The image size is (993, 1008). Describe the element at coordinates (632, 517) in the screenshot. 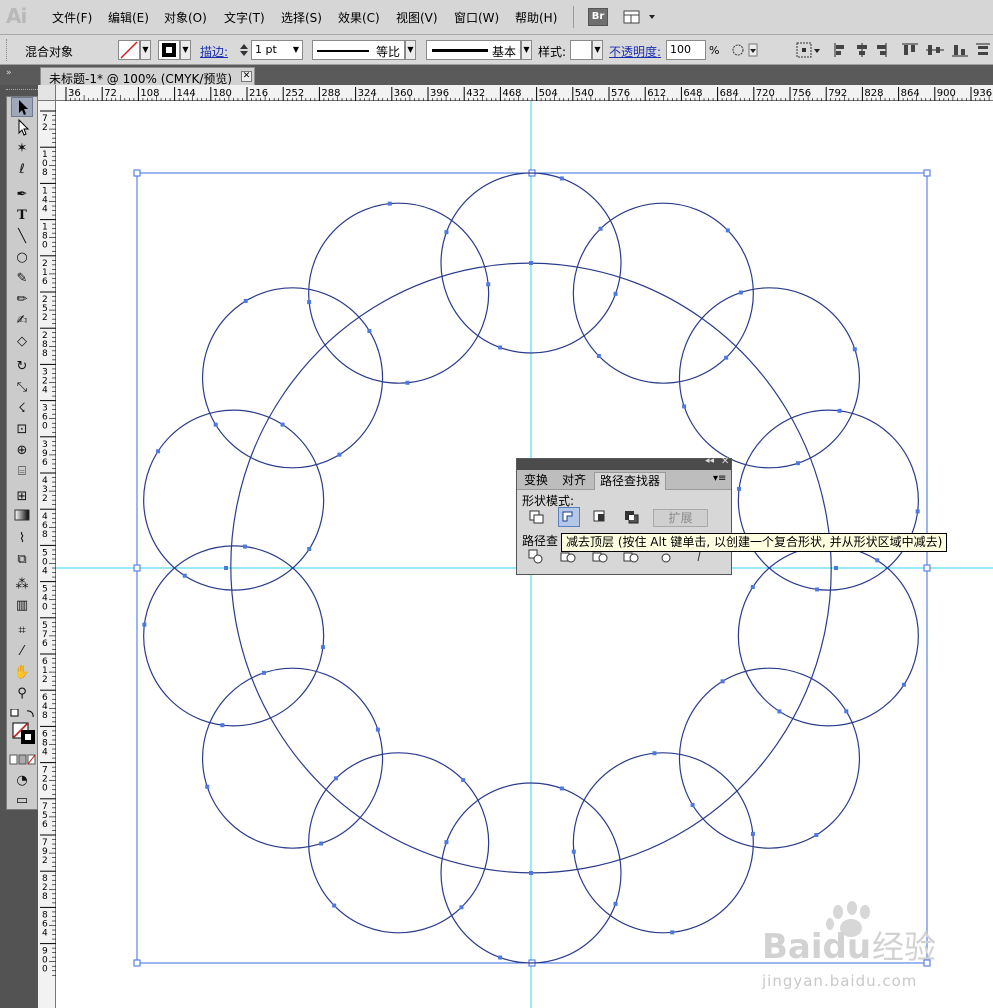

I see `exclude-icon` at that location.